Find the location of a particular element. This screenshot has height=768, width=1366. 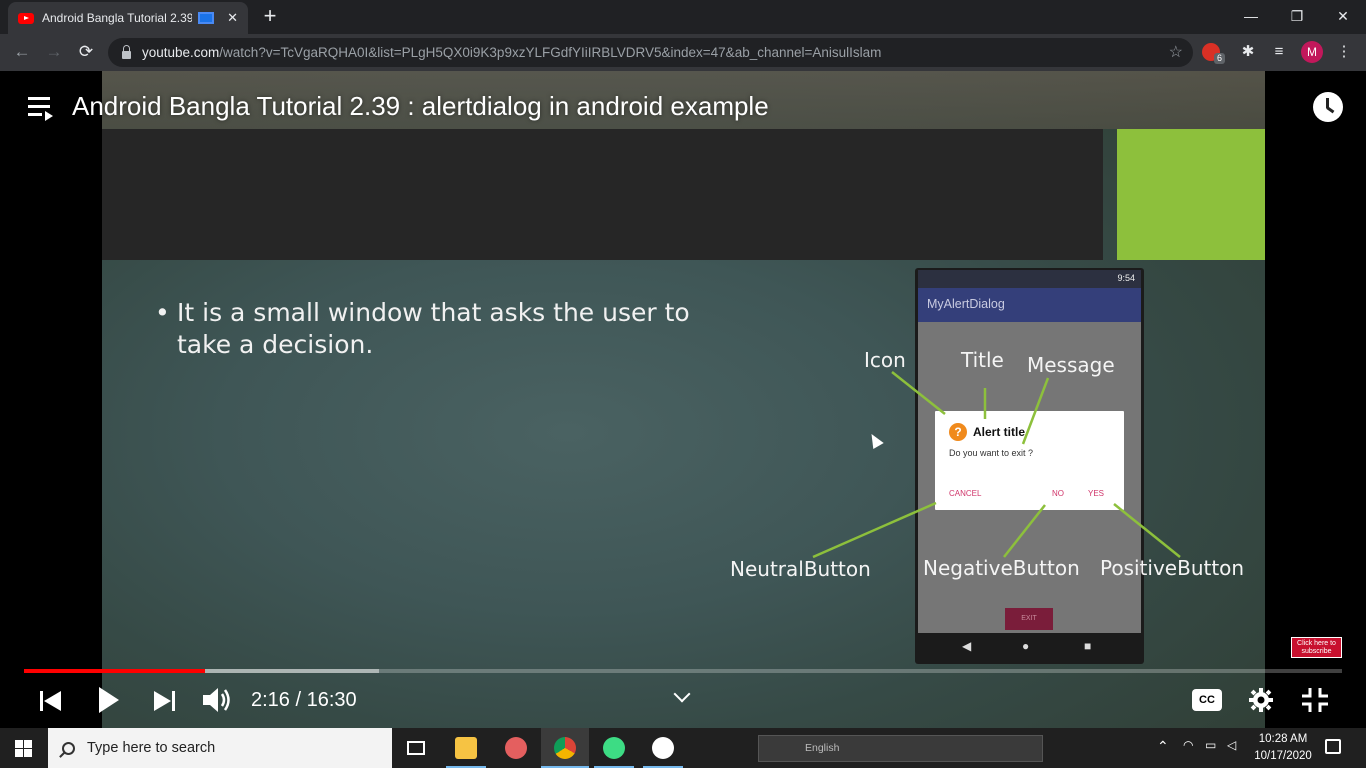

bookmark-star-icon: ☆ is located at coordinates (1176, 52).